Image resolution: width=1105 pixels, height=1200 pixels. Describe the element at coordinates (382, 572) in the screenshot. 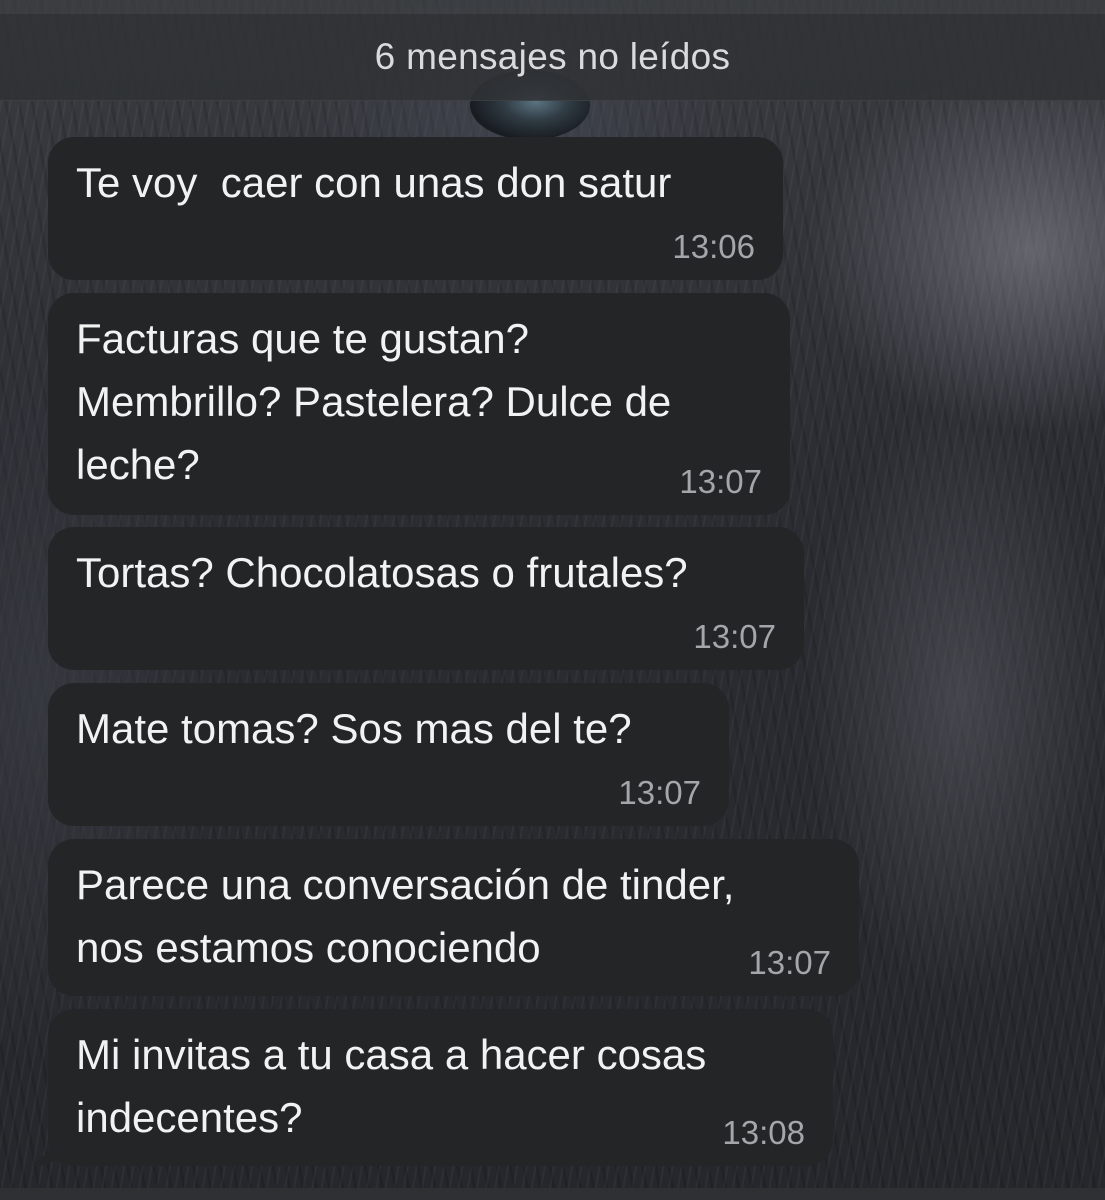

I see `message-text: Tortas? Chocolatosas o frutales?` at that location.